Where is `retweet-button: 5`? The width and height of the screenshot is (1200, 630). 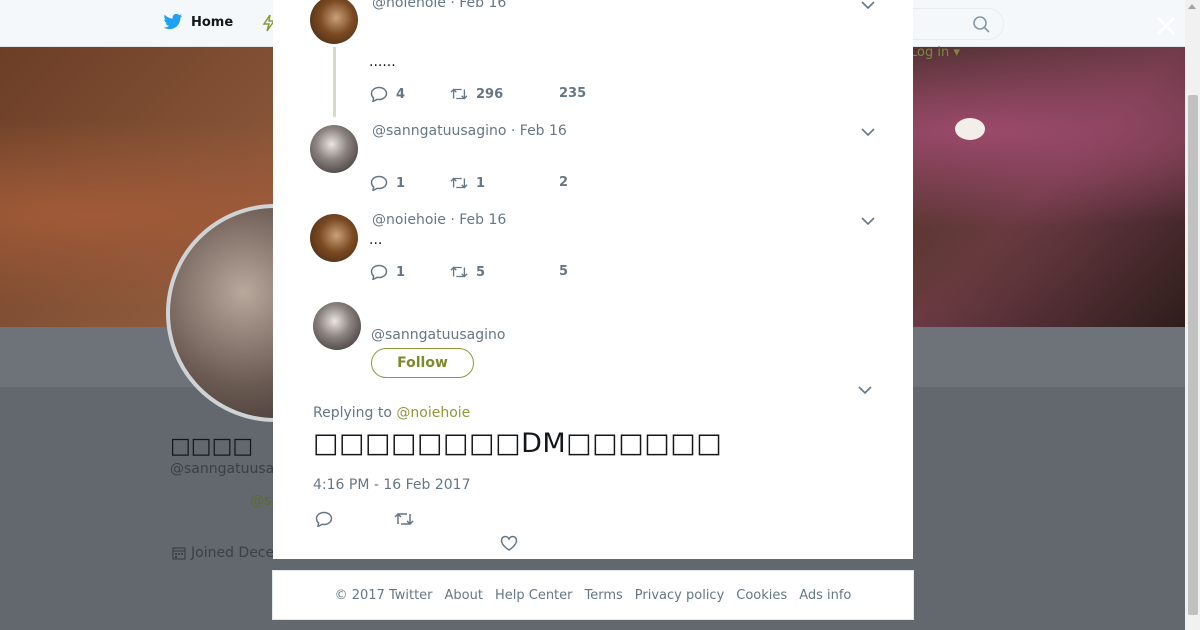 retweet-button: 5 is located at coordinates (467, 272).